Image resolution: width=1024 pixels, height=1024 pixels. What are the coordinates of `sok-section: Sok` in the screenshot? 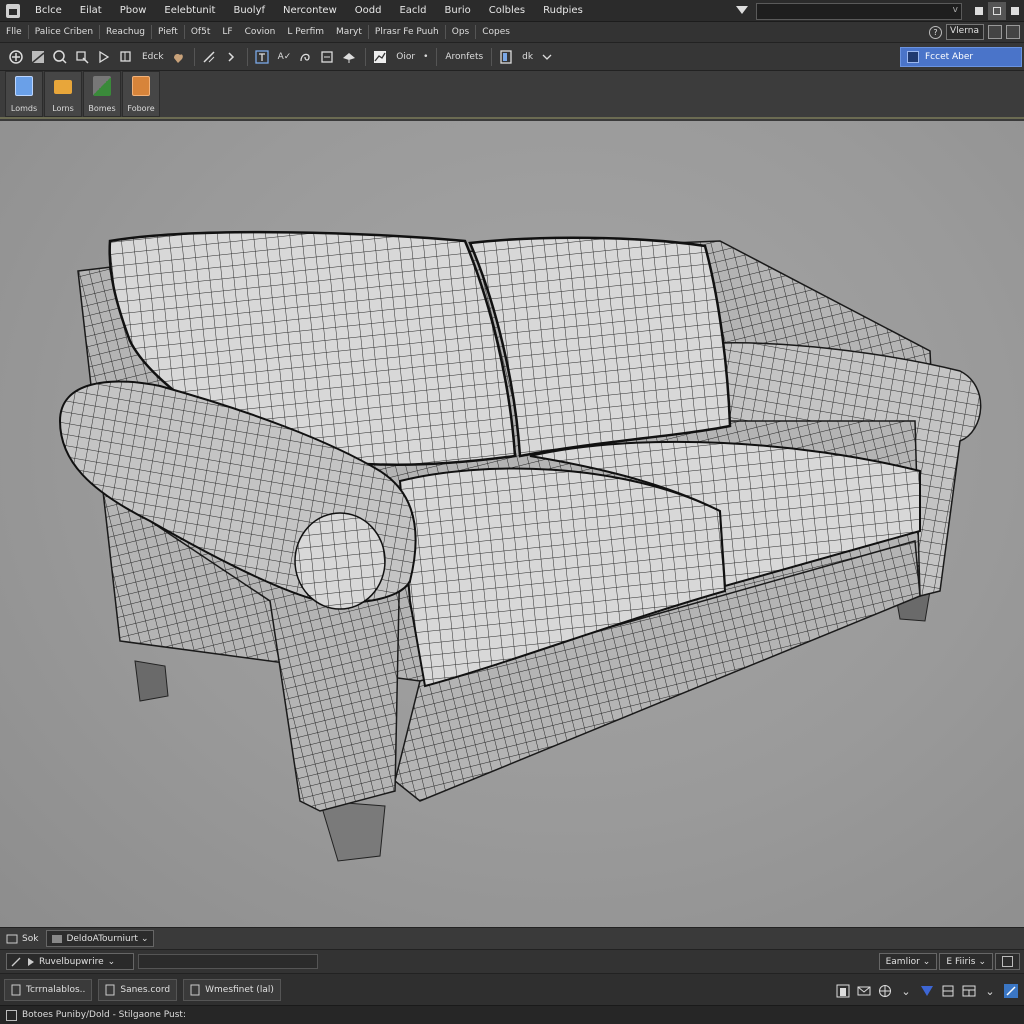 It's located at (22, 939).